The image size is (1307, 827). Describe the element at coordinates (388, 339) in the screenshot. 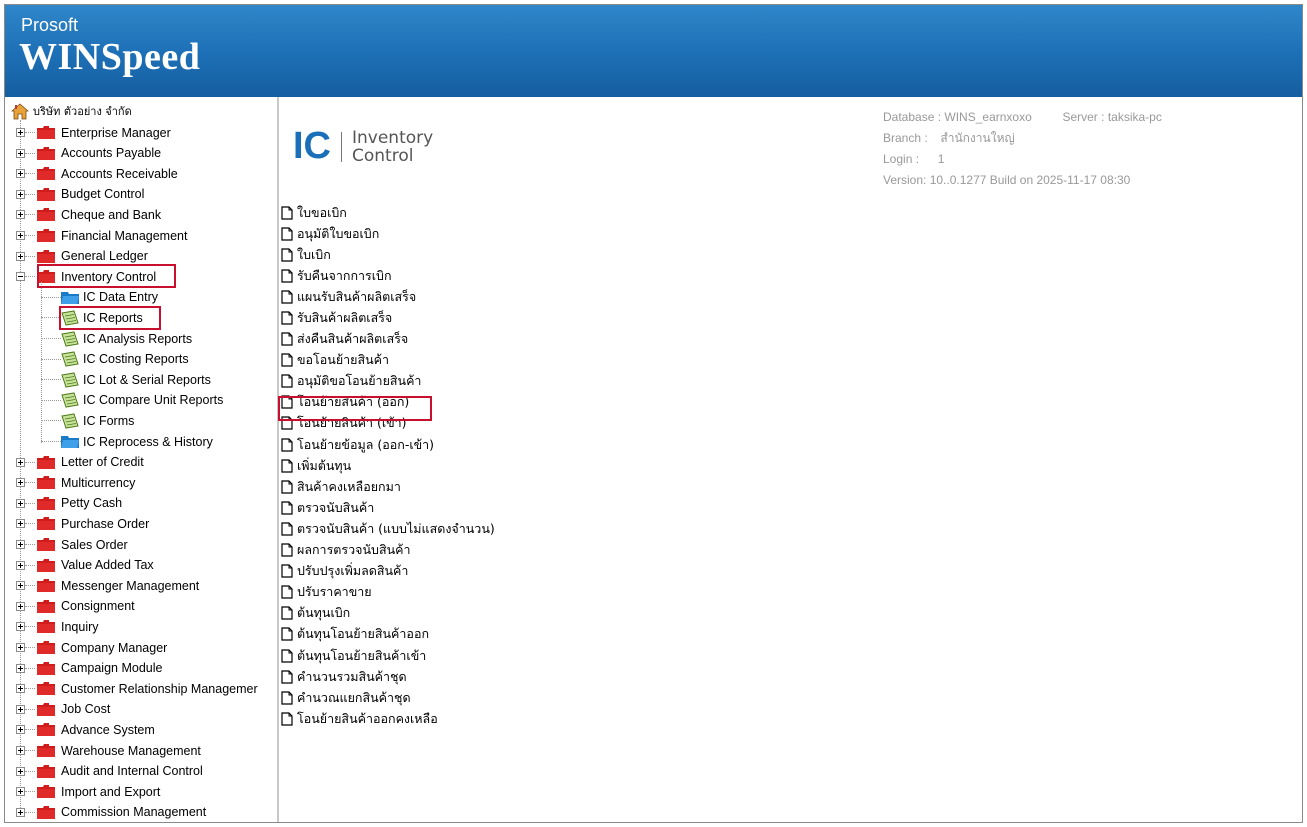

I see `document-item: ส่งคืนสินค้าผลิตเสร็จ` at that location.